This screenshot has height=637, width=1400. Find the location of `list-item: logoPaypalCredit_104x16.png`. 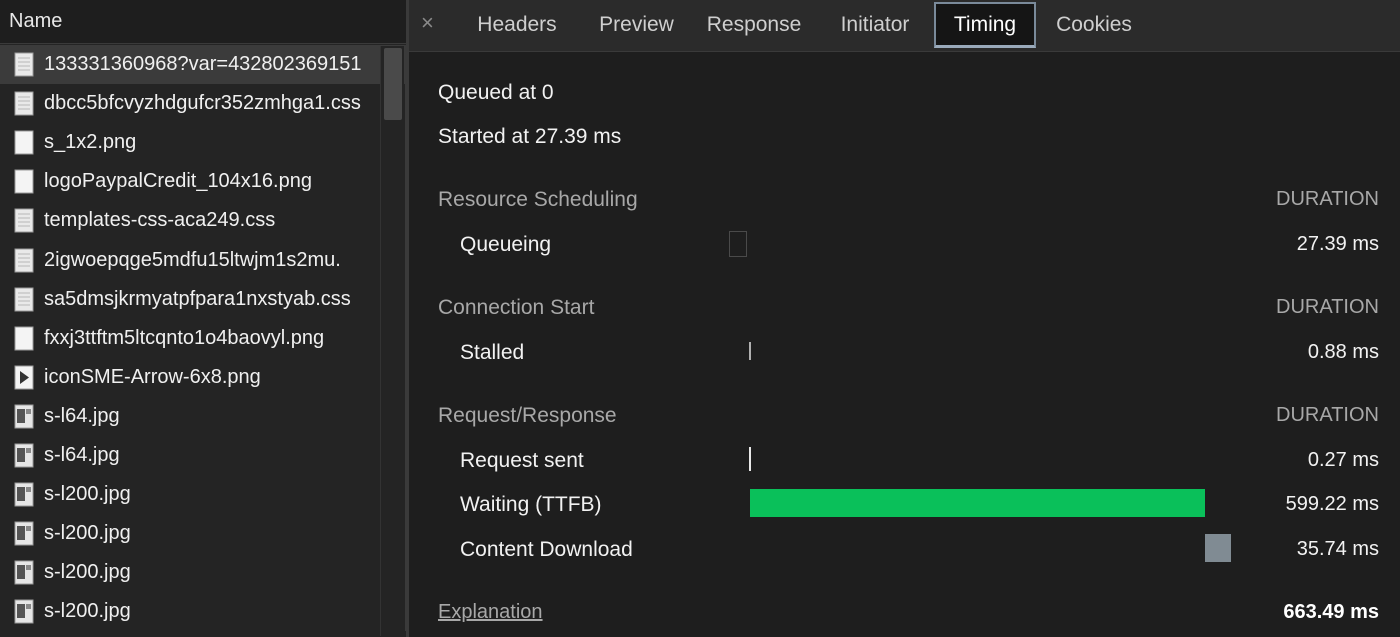

list-item: logoPaypalCredit_104x16.png is located at coordinates (203, 182).